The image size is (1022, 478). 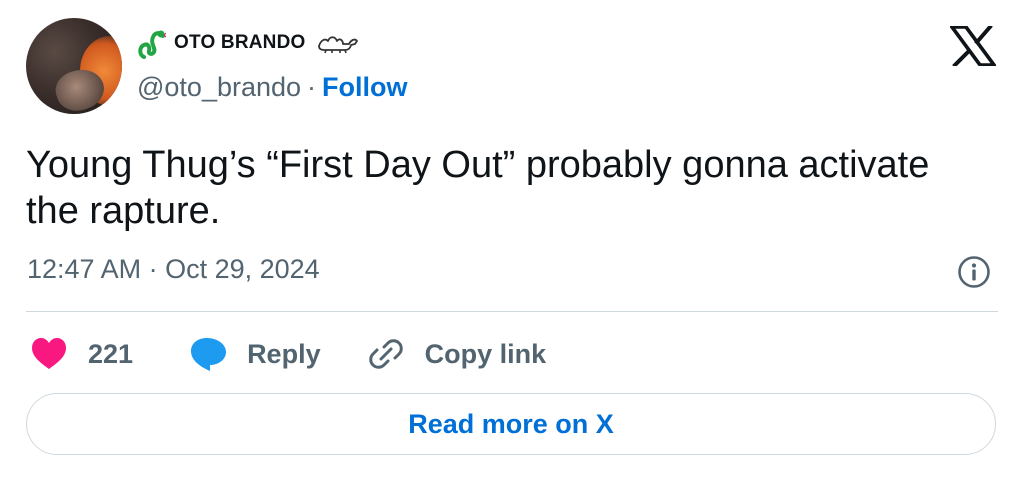 What do you see at coordinates (974, 272) in the screenshot?
I see `info-icon` at bounding box center [974, 272].